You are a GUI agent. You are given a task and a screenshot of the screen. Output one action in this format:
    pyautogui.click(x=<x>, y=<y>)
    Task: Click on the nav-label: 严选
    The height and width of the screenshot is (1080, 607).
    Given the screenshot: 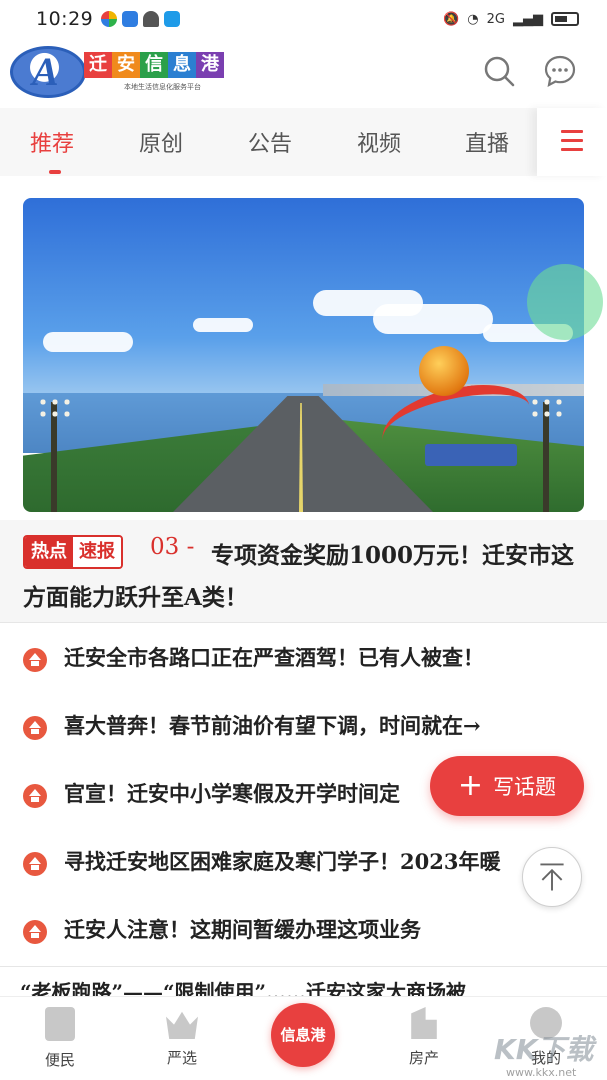 What is the action you would take?
    pyautogui.click(x=181, y=1058)
    